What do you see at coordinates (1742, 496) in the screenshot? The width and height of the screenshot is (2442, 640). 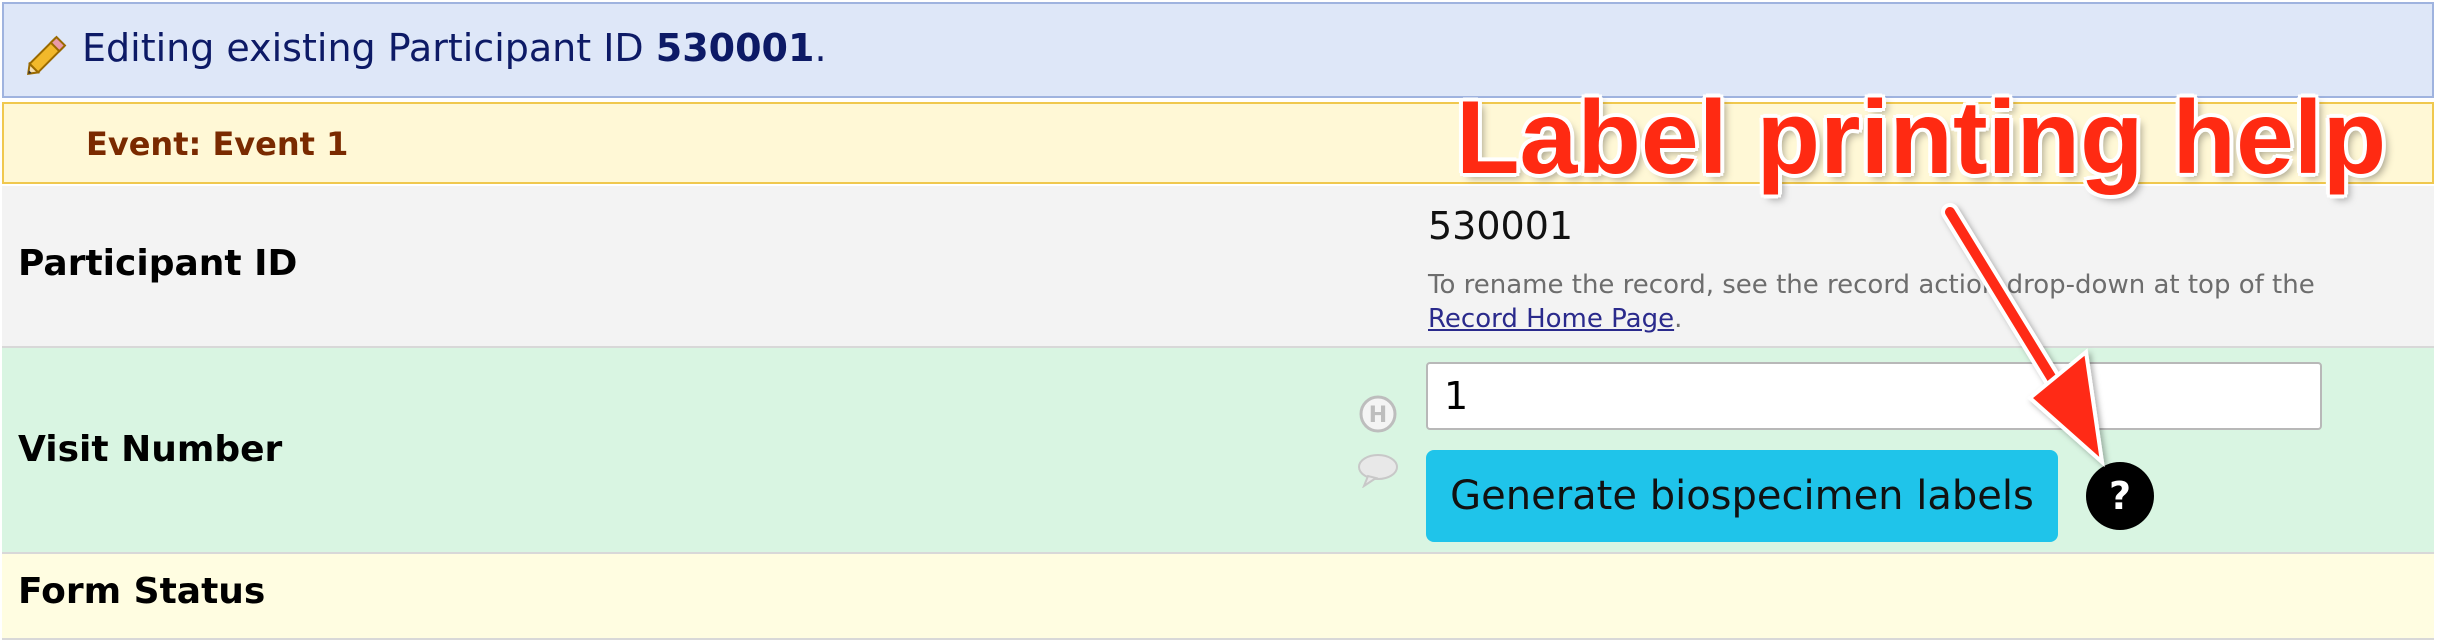 I see `generate-biospecimen-labels-button: Generate biospecimen labels` at bounding box center [1742, 496].